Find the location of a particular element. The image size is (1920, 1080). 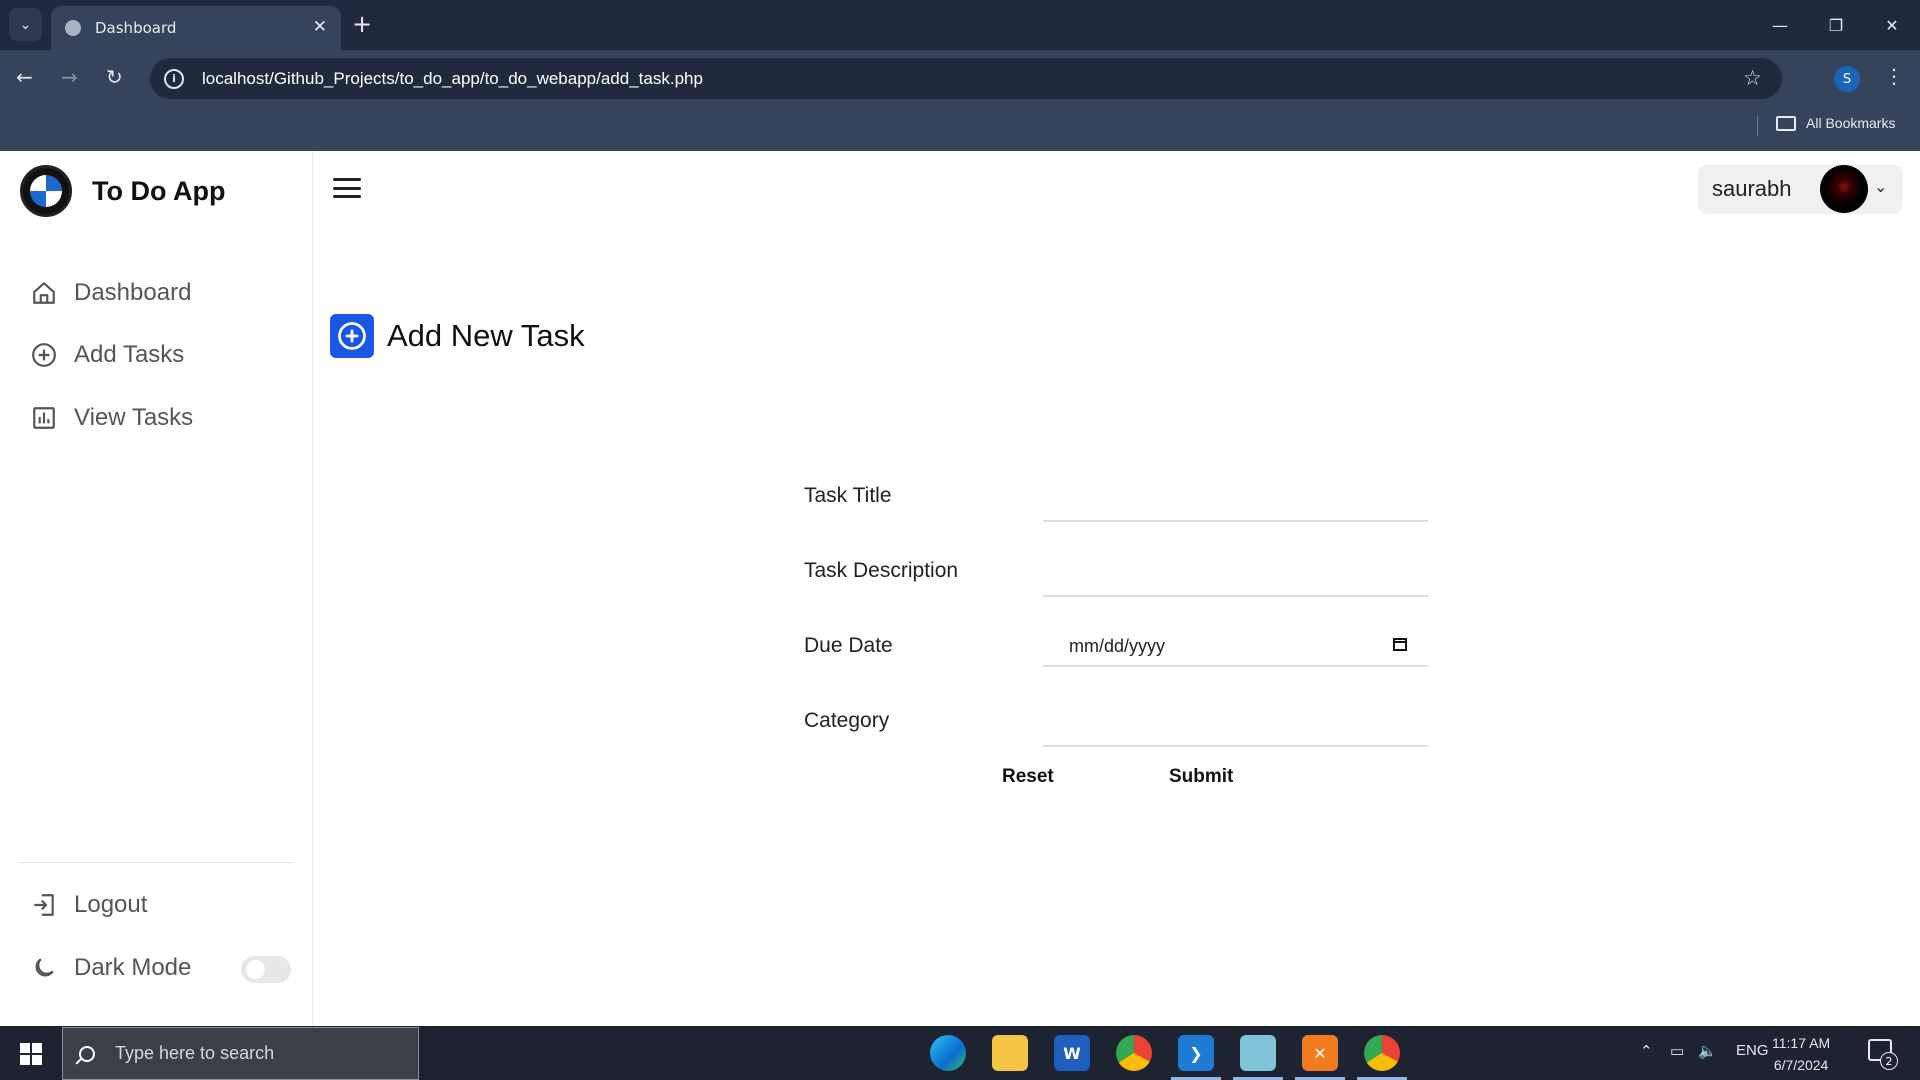

minimize-button: — is located at coordinates (1780, 25).